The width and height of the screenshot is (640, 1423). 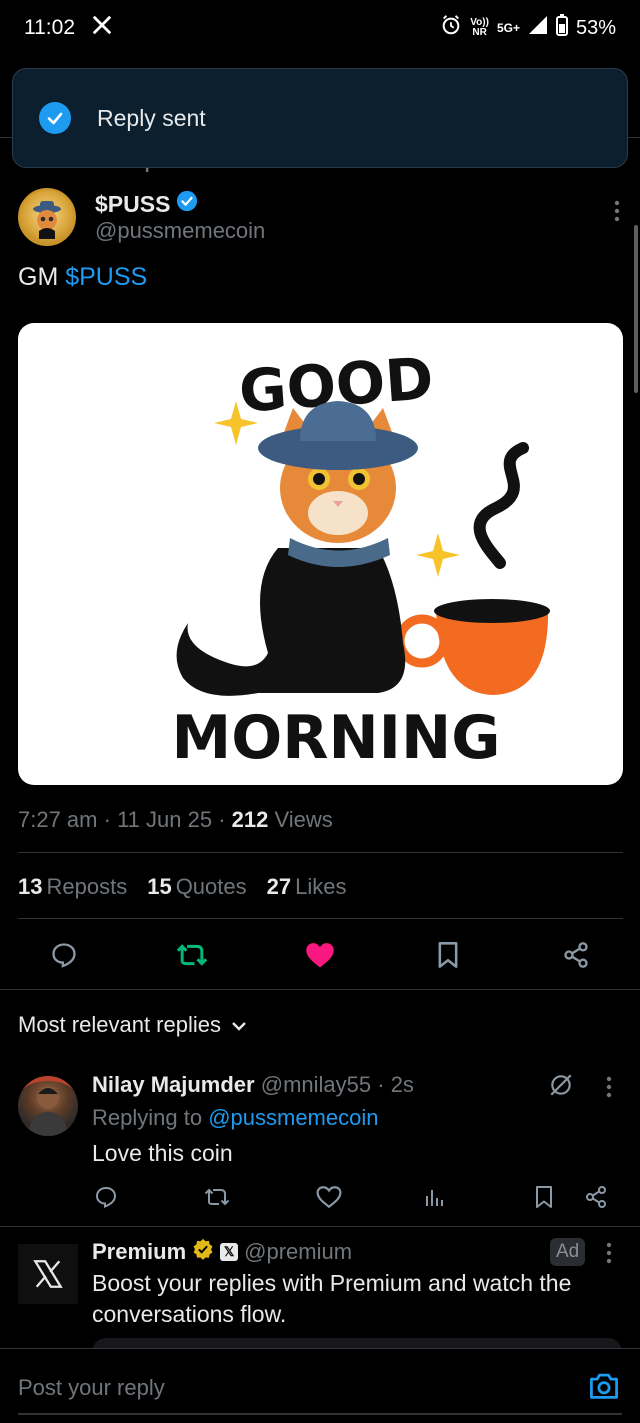 I want to click on post-time: 7:27 am, so click(x=58, y=819).